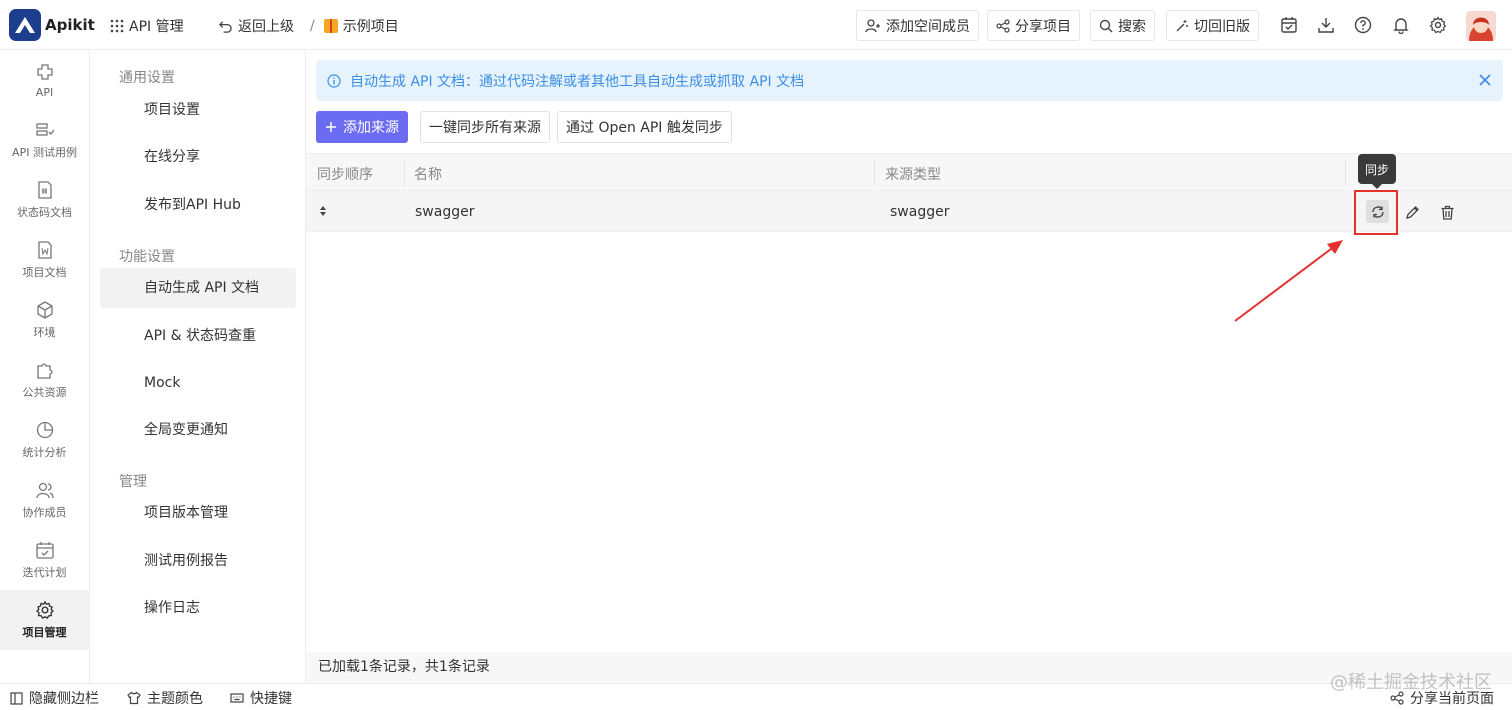 Image resolution: width=1512 pixels, height=710 pixels. I want to click on project-doc-icon, so click(44, 250).